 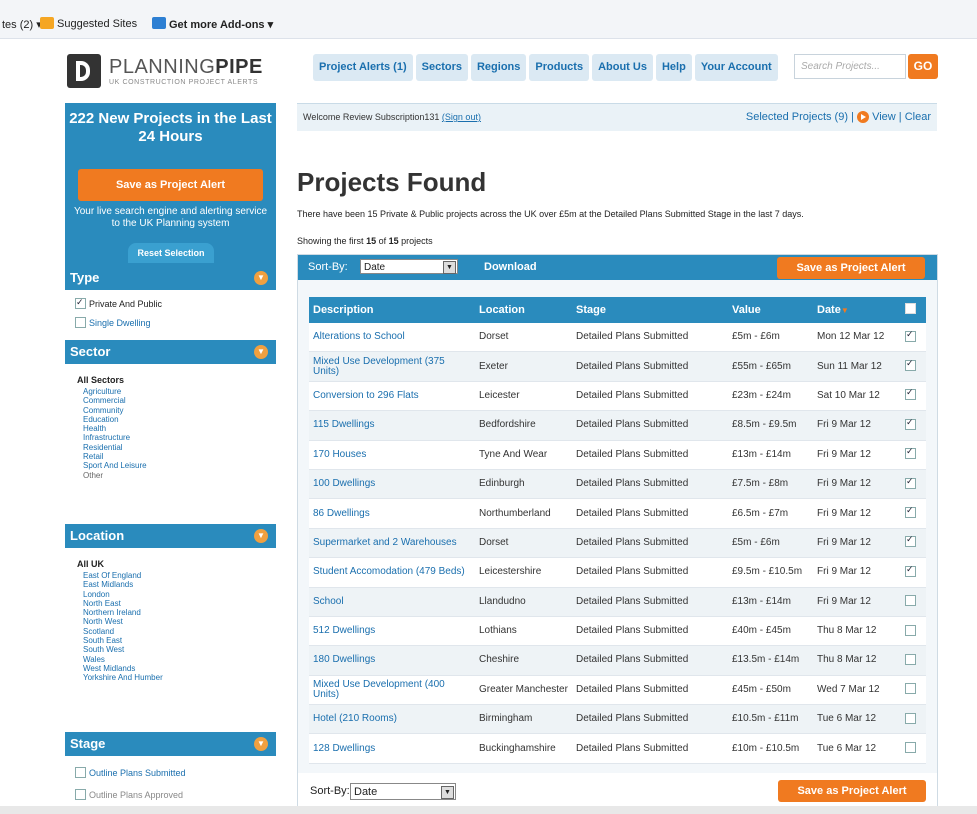 What do you see at coordinates (115, 475) in the screenshot?
I see `sector-item-other: Other` at bounding box center [115, 475].